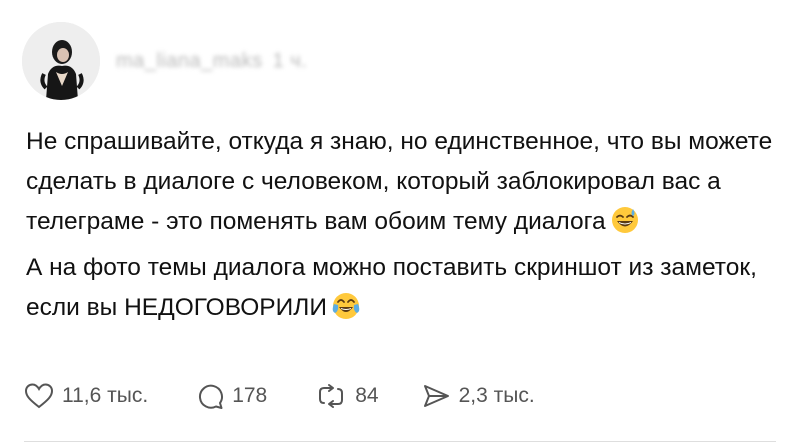  What do you see at coordinates (331, 396) in the screenshot?
I see `repost-icon` at bounding box center [331, 396].